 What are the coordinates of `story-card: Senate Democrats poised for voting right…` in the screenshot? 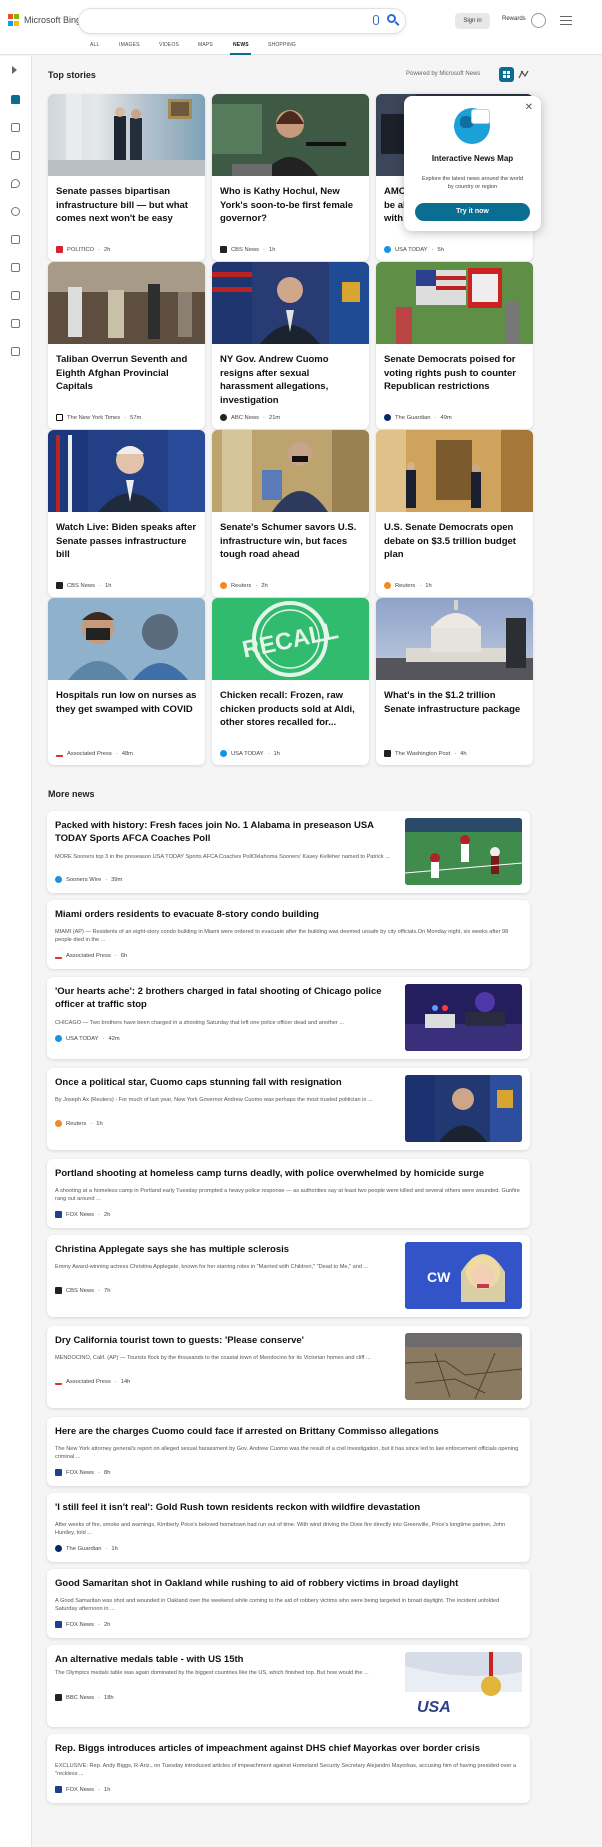 It's located at (454, 345).